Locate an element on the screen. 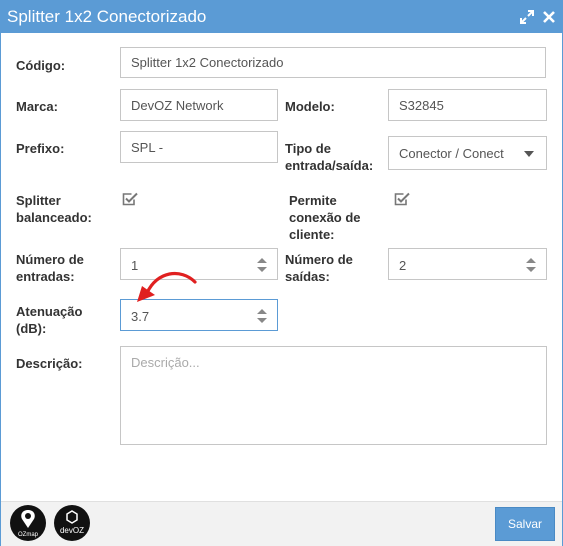  conexao-checkbox is located at coordinates (402, 199).